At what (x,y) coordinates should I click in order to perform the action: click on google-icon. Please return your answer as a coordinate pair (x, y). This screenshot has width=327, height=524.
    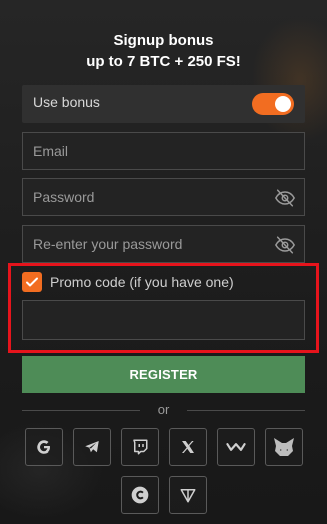
    Looking at the image, I should click on (43, 447).